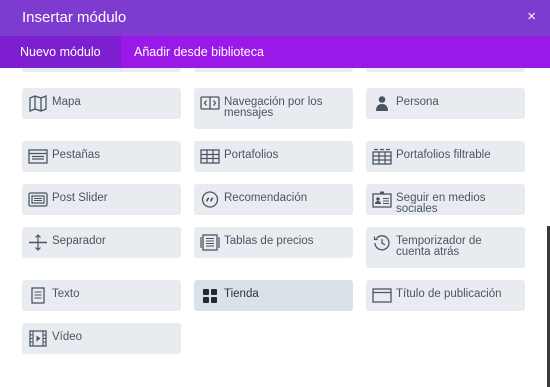 The width and height of the screenshot is (550, 387). Describe the element at coordinates (275, 18) in the screenshot. I see `modal-titlebar: Insertar módulo ×` at that location.